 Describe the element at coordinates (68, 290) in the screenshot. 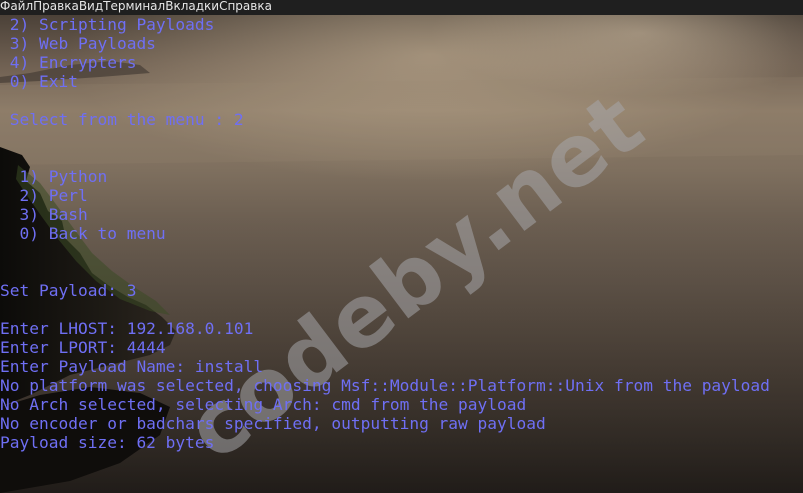

I see `terminal-line: Set Payload: 3` at that location.